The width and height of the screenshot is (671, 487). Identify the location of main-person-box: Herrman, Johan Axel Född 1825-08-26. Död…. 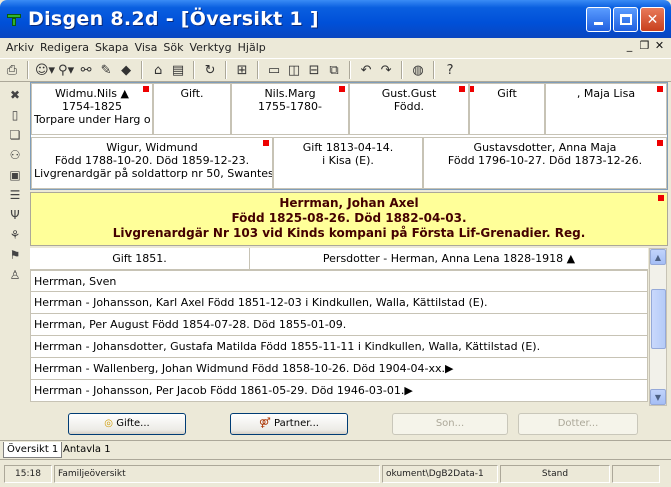
(349, 219).